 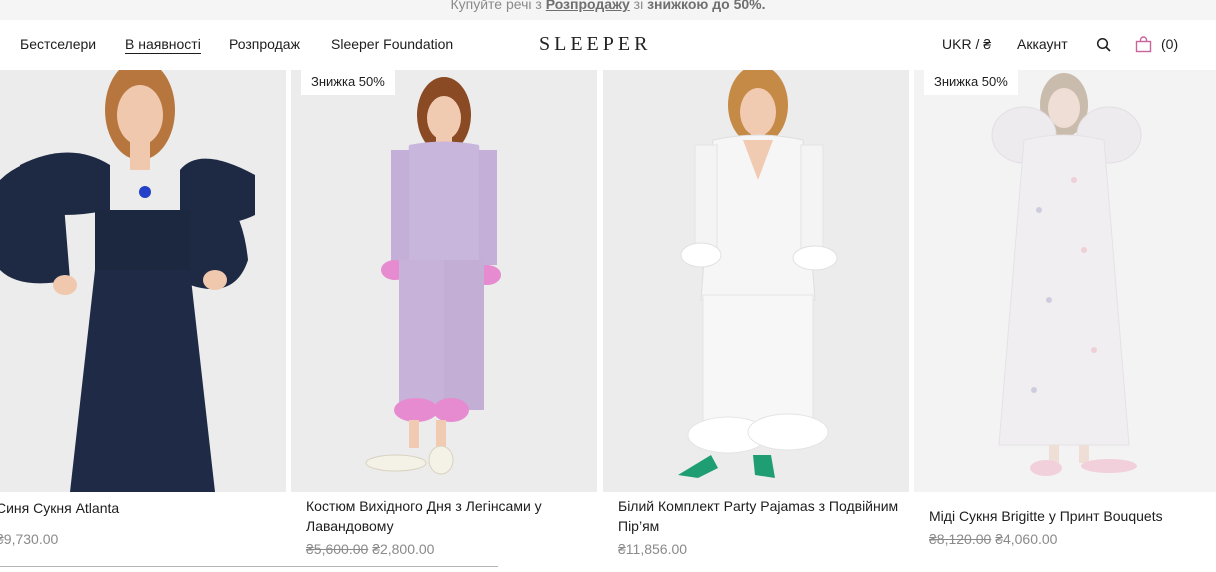 I want to click on cart-count: (0), so click(x=1169, y=44).